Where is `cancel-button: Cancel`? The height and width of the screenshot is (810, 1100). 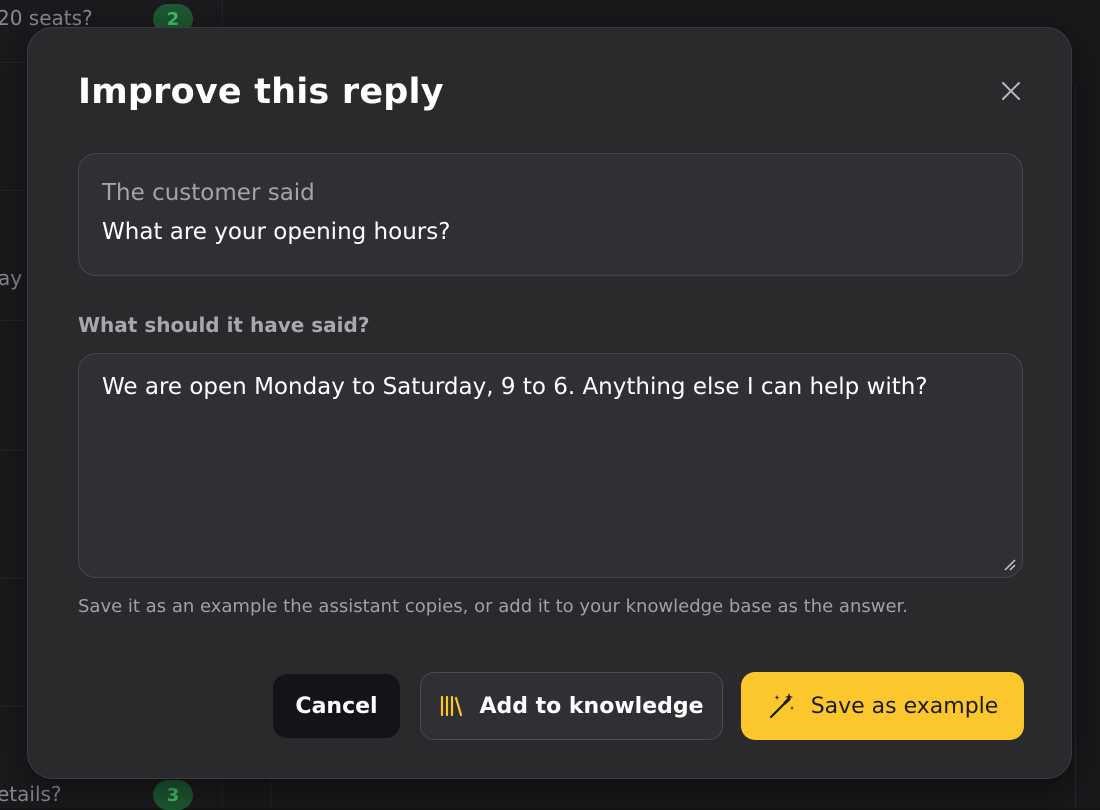 cancel-button: Cancel is located at coordinates (336, 706).